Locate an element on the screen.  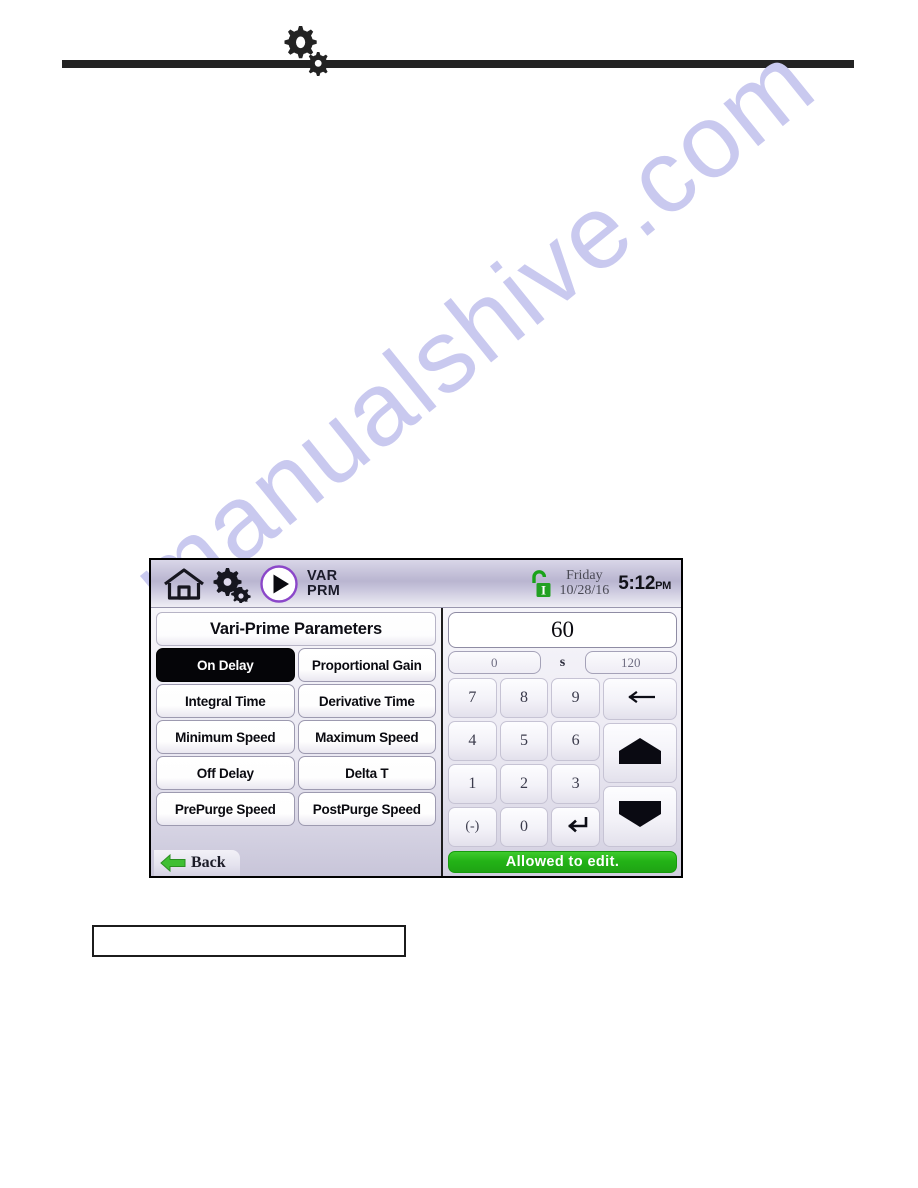
clock-display: 5:12PM is located at coordinates (644, 584).